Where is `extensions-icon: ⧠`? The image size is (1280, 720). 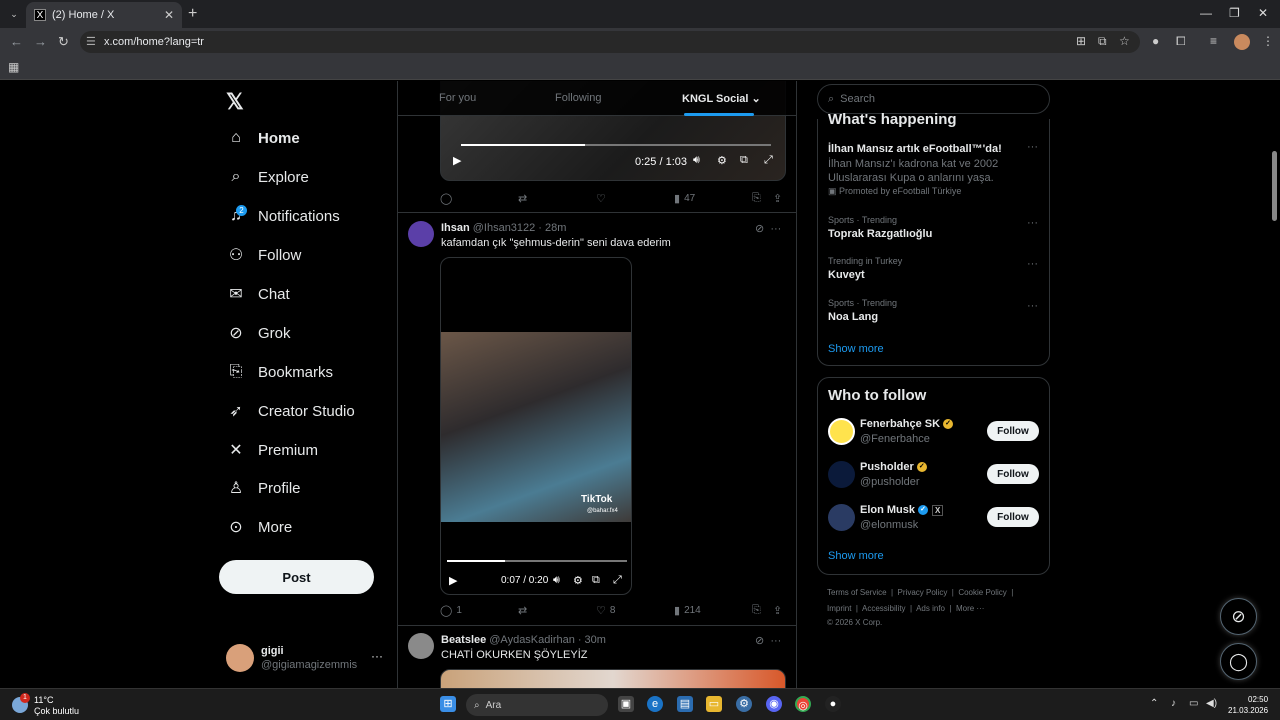
extensions-icon: ⧠ is located at coordinates (1181, 41).